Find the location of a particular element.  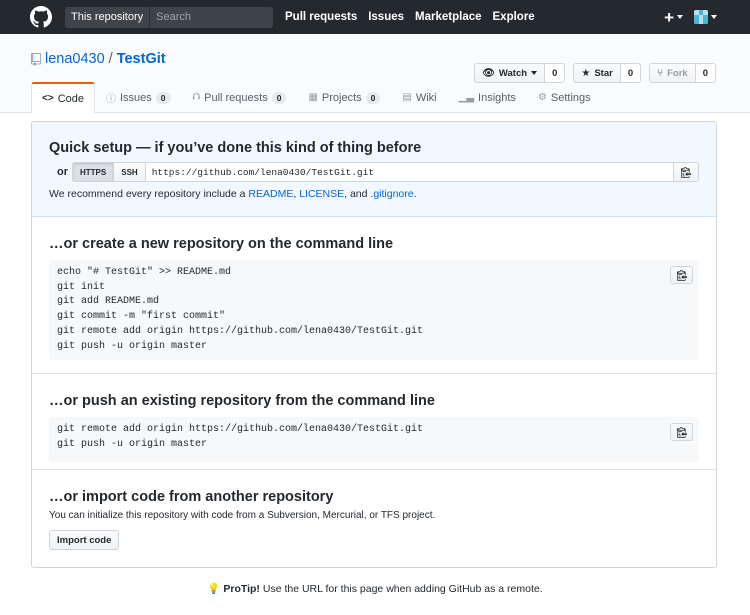

tab-code: <> Code is located at coordinates (63, 97).